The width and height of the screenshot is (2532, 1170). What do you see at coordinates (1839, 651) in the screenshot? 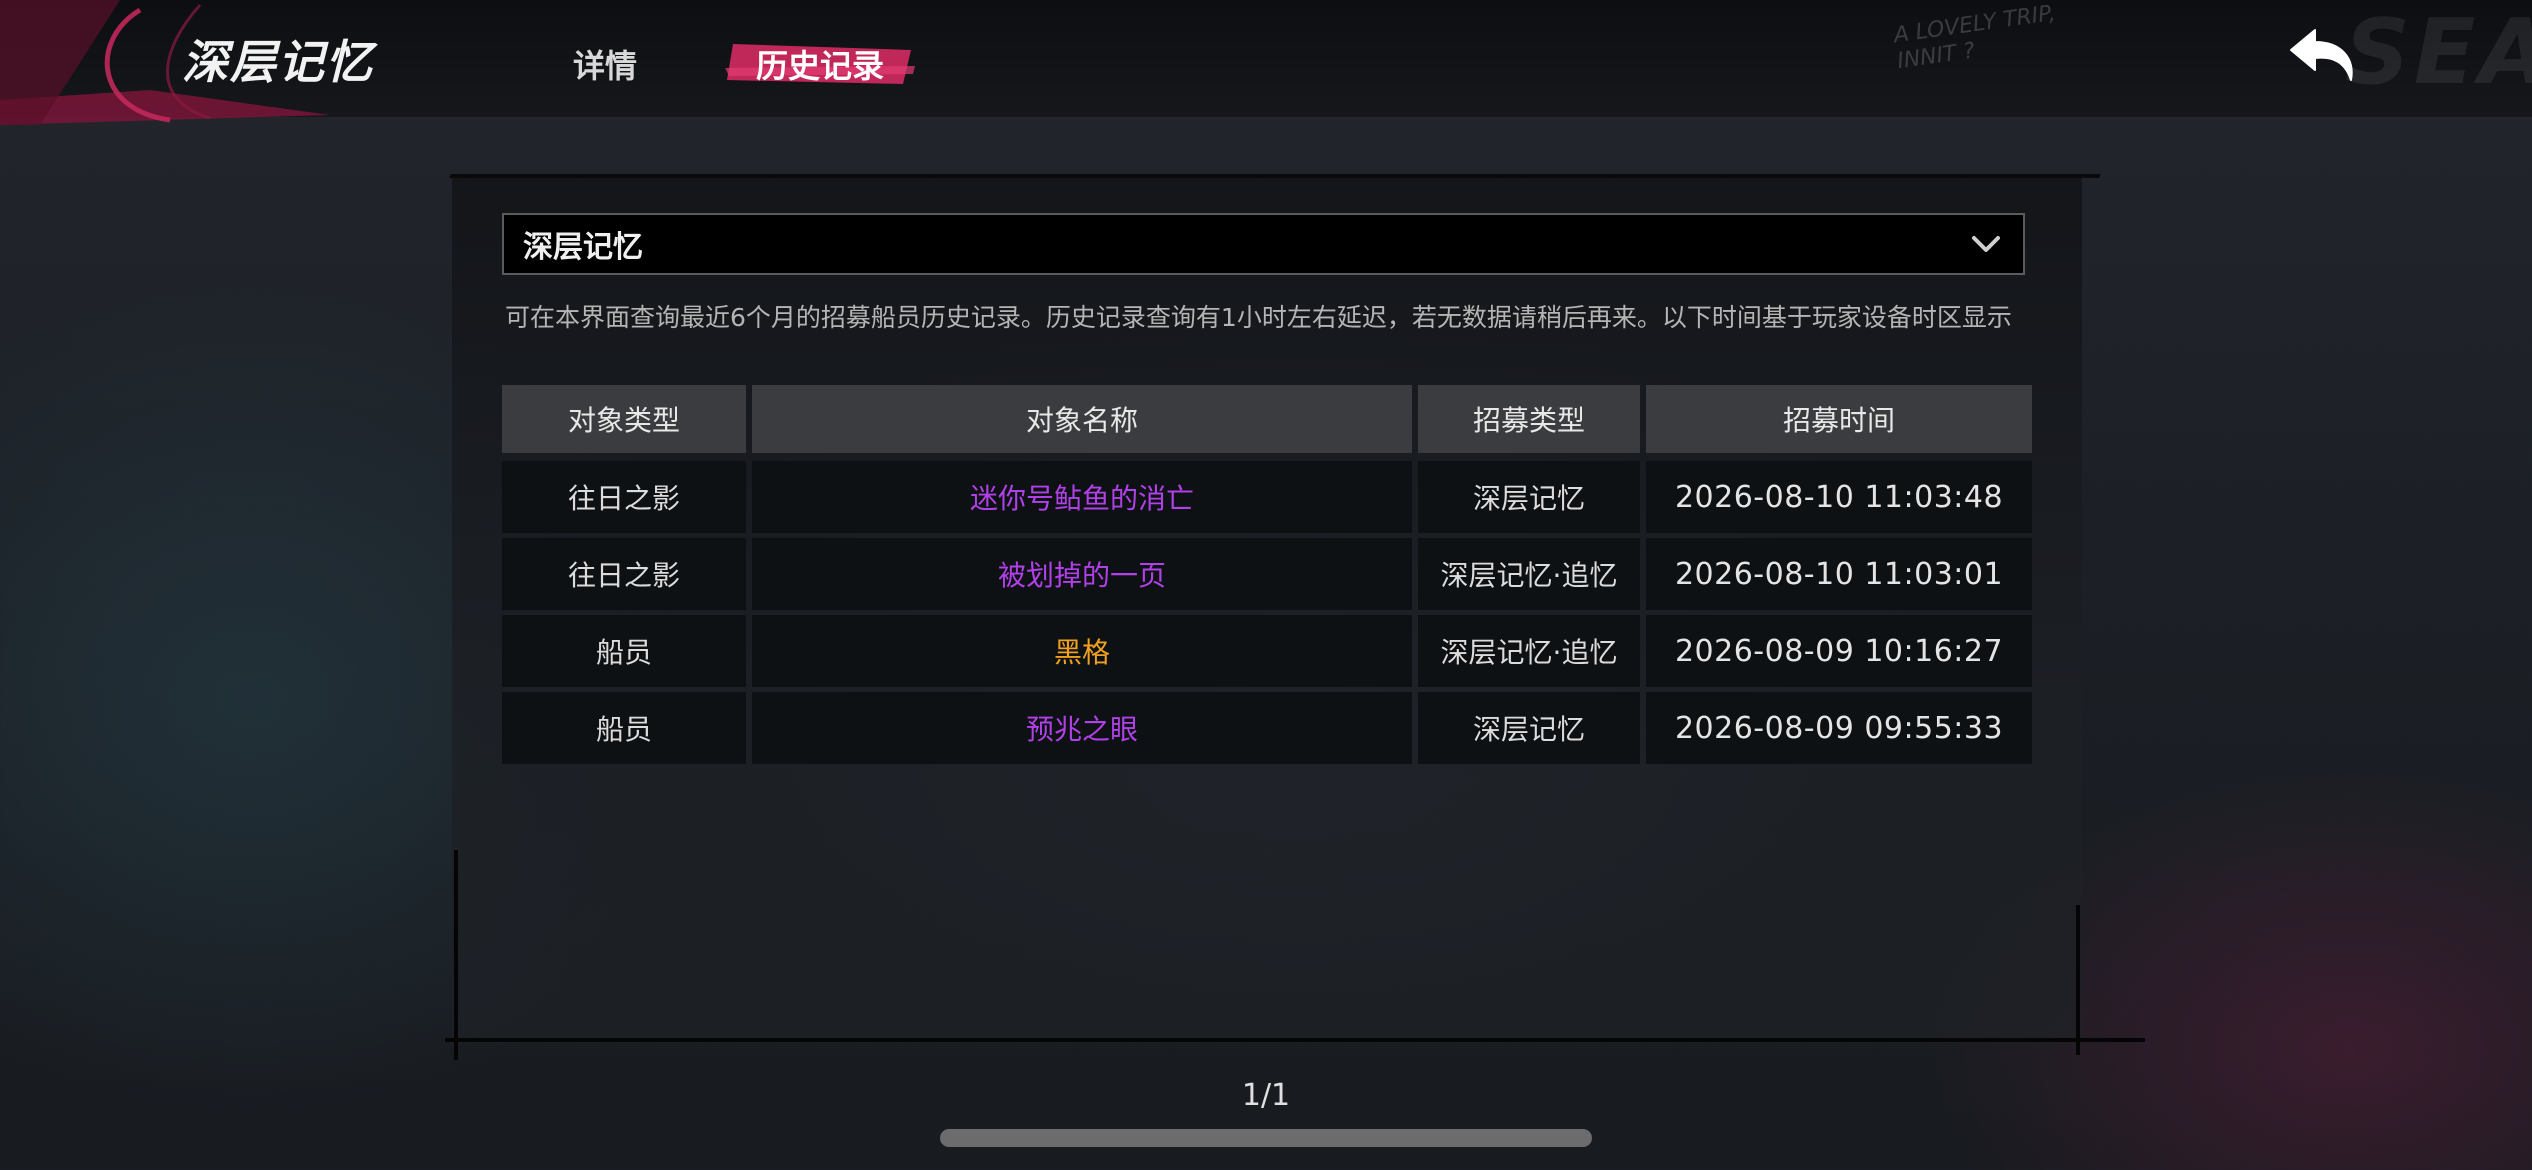
I see `table-row-time: 2026-08-09 10:16:27` at bounding box center [1839, 651].